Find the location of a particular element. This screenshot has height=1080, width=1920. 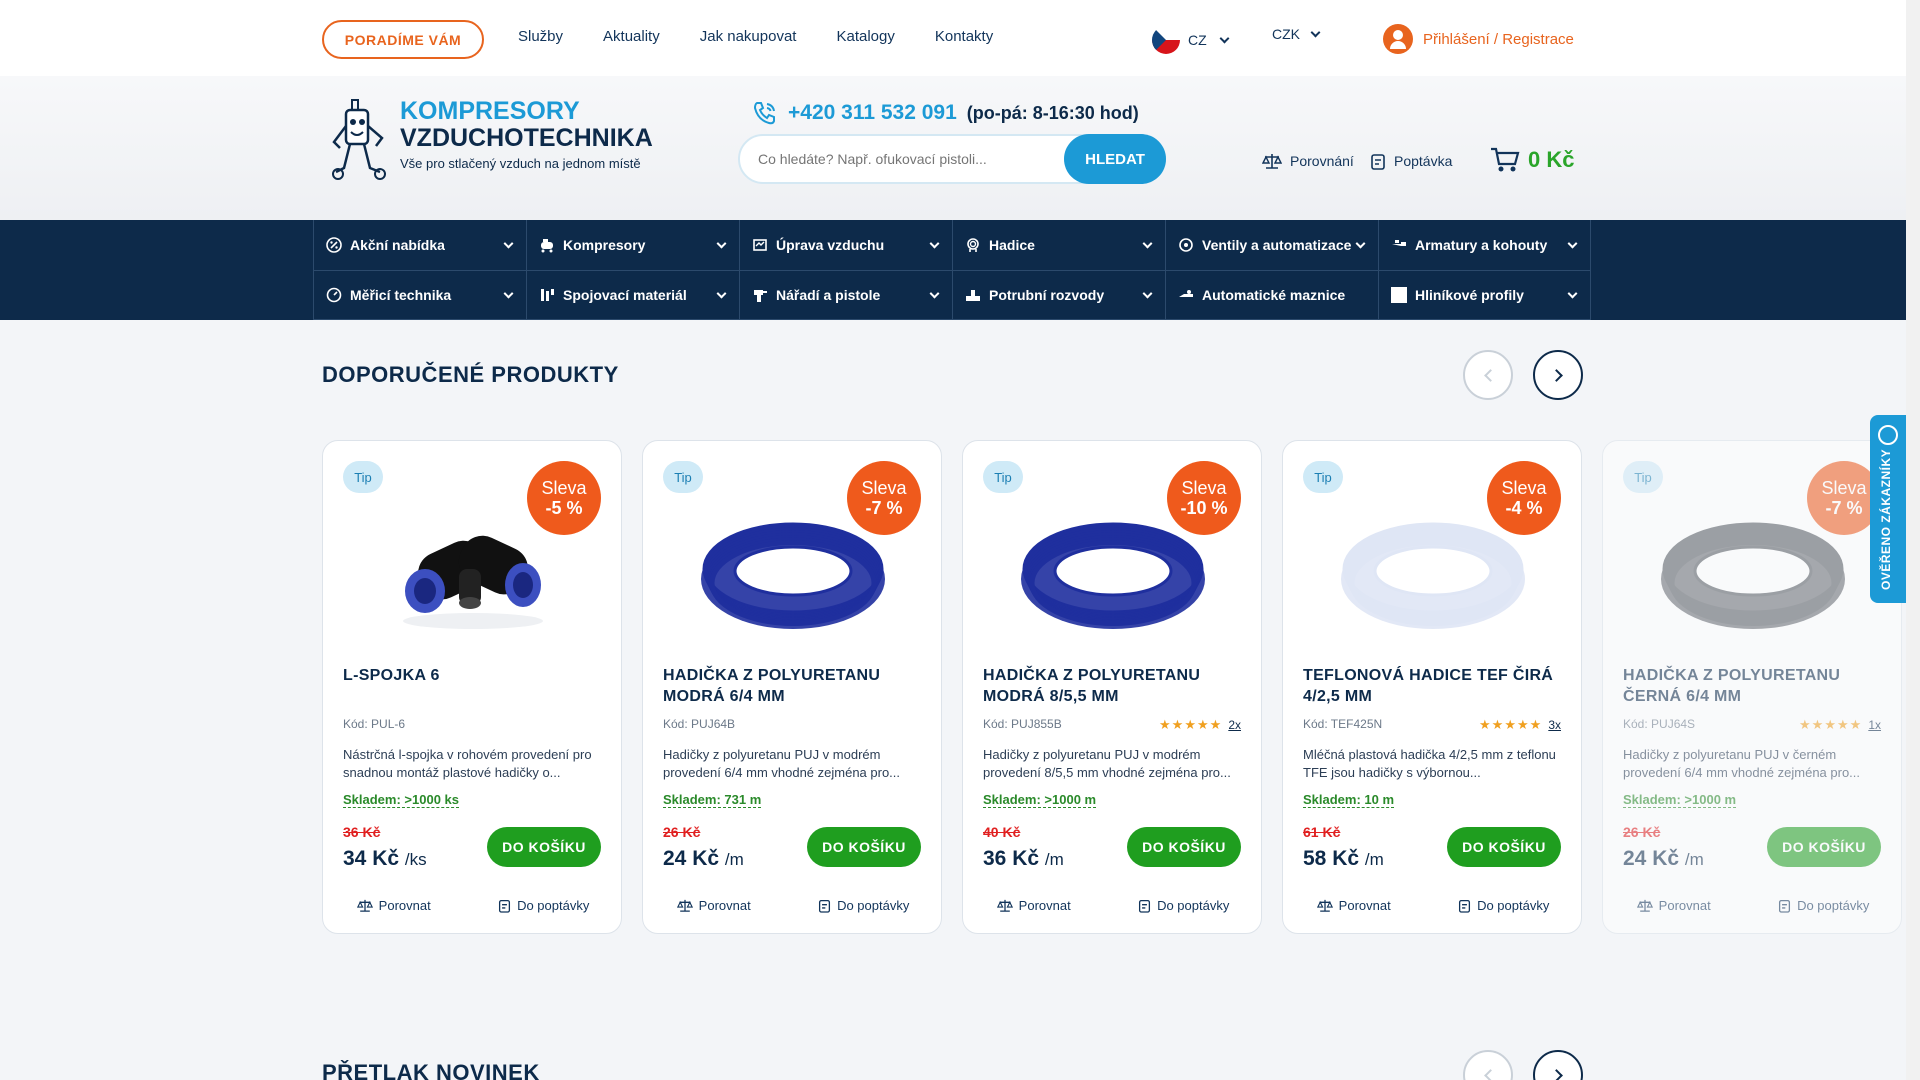

verified-by-customers-badge: OVĚŘENO ZÁKAZNÍKY is located at coordinates (1888, 509).